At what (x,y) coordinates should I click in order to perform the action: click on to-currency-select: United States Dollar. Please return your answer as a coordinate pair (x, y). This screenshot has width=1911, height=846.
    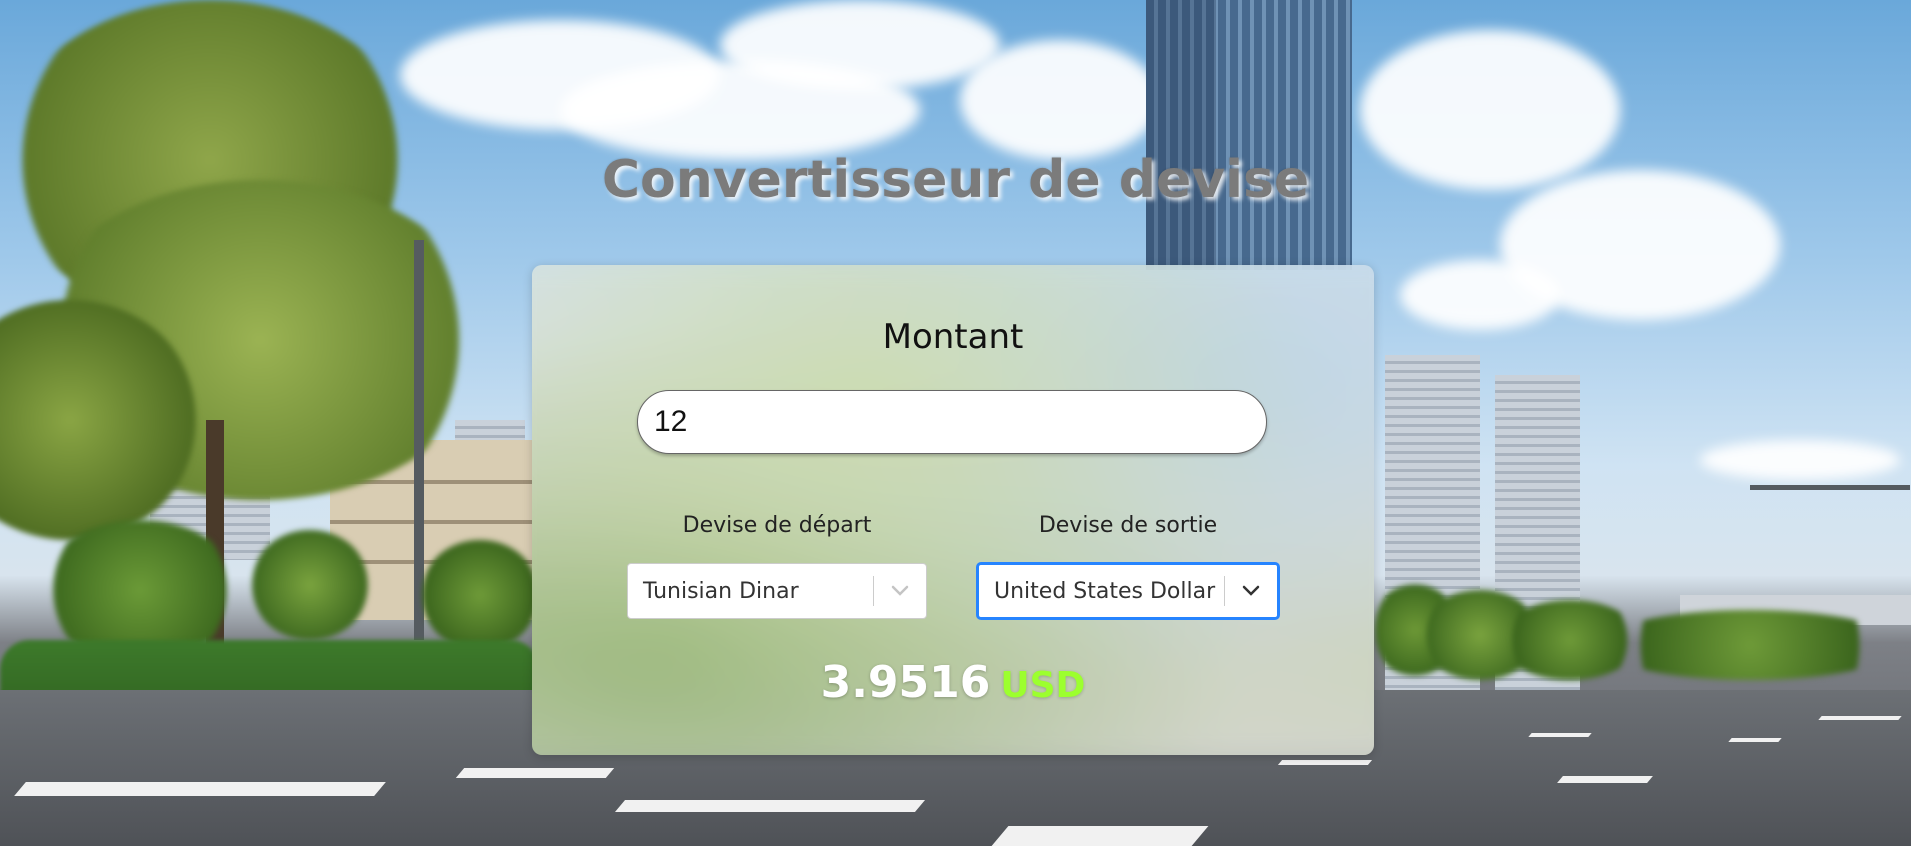
    Looking at the image, I should click on (1128, 591).